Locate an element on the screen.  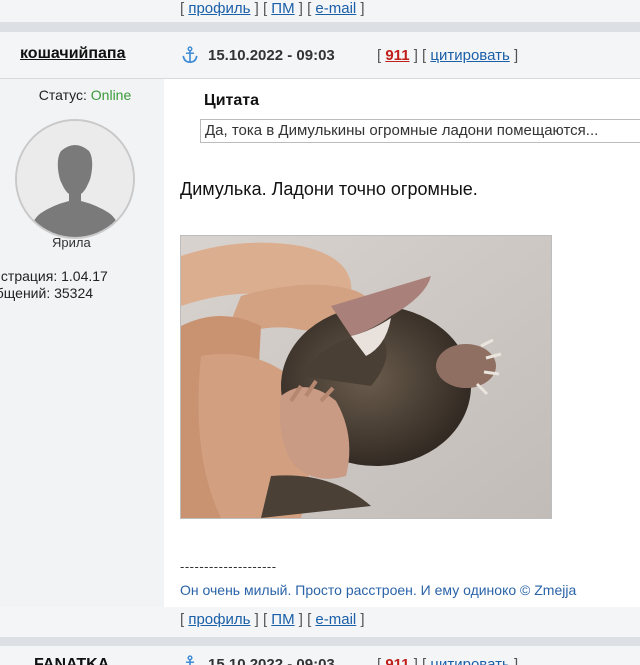
post-date: 15.10.2022 - 09:03 is located at coordinates (271, 55).